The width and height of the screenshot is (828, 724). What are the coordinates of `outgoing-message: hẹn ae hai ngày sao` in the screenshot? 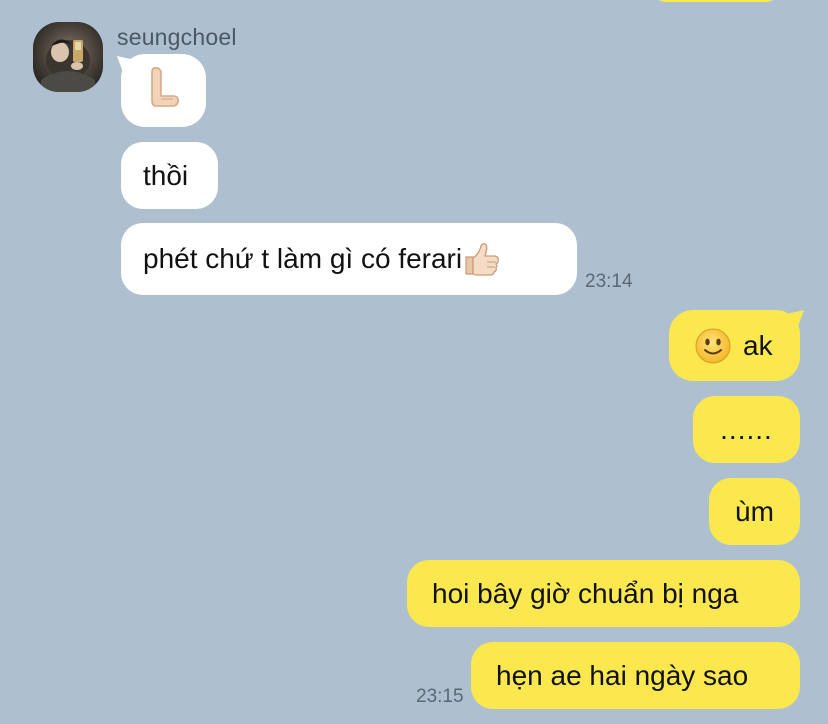 It's located at (635, 675).